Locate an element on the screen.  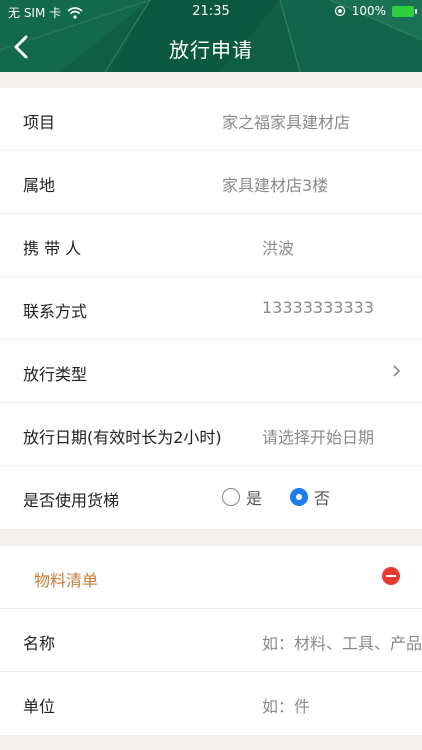
release-date-row: 放行日期(有效时长为2小时) 请选择开始日期 is located at coordinates (211, 434).